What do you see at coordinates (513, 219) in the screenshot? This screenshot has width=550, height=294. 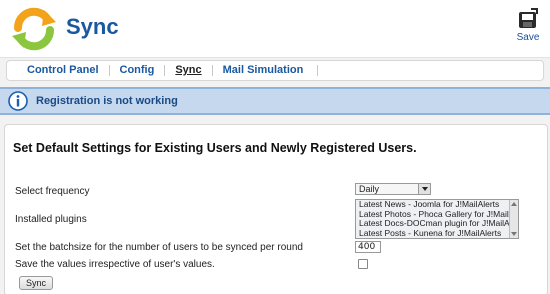 I see `listbox-scrollbar` at bounding box center [513, 219].